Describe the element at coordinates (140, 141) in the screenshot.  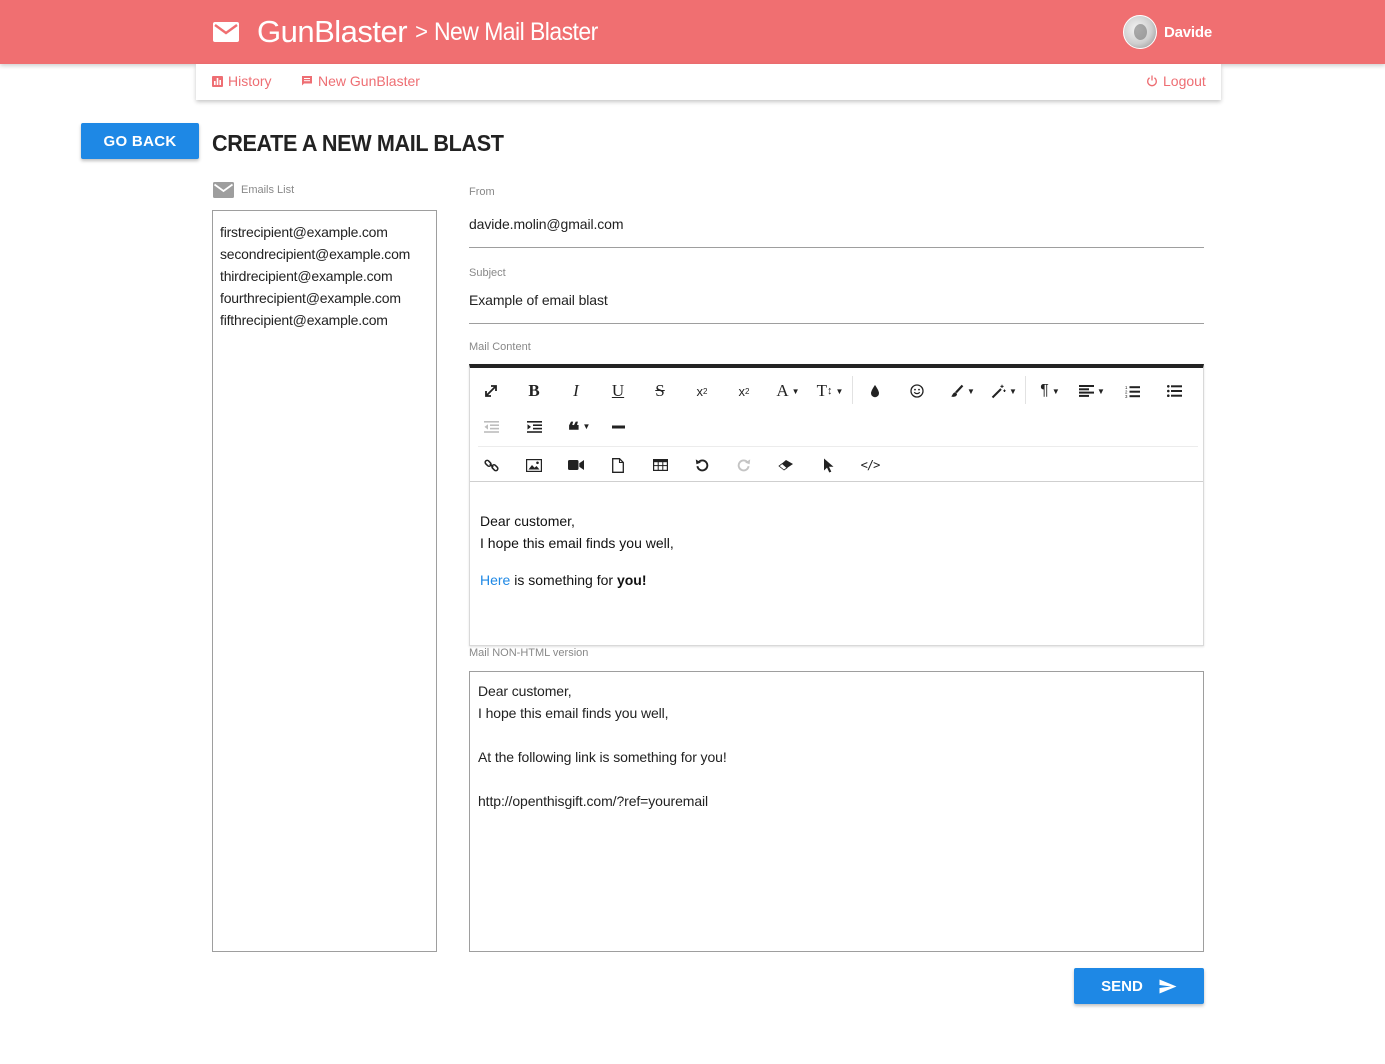
I see `go-back-button: GO BACK` at that location.